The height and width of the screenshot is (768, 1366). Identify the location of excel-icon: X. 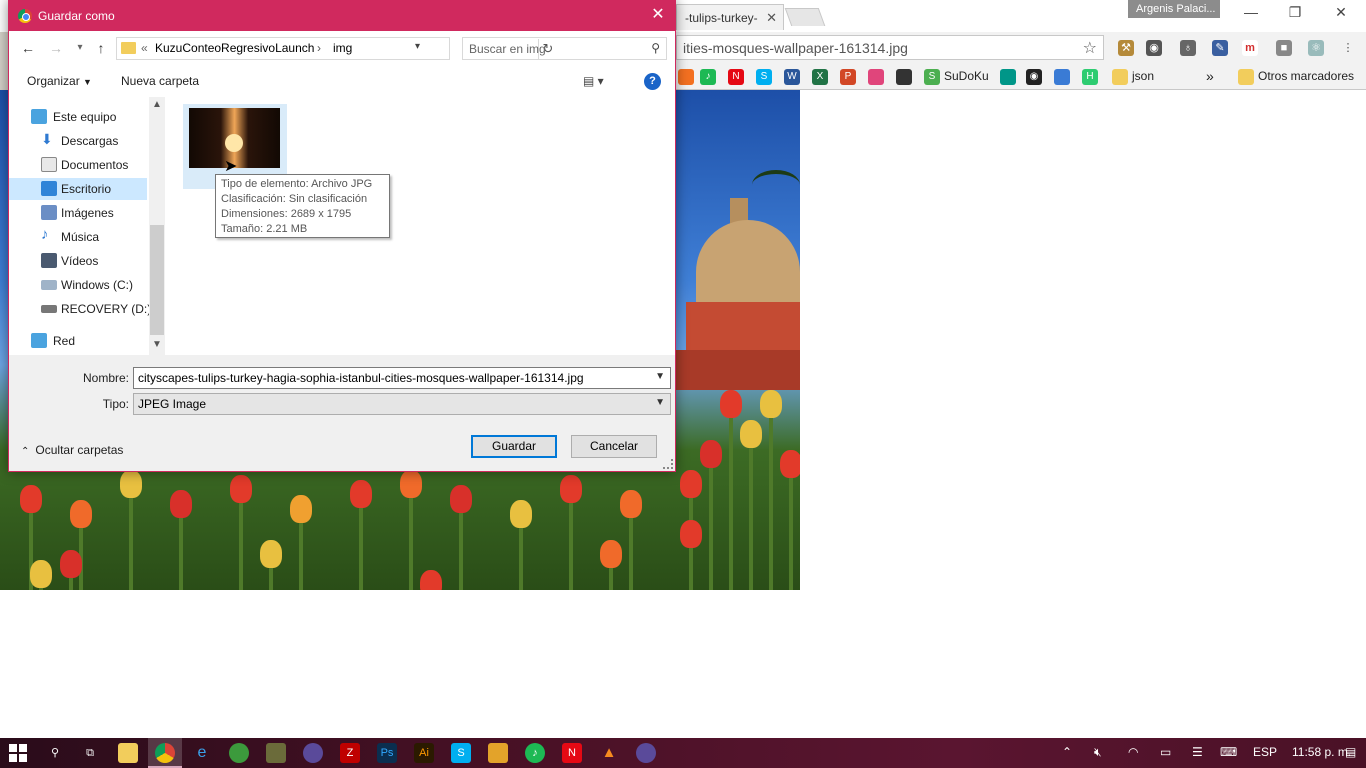
(820, 76).